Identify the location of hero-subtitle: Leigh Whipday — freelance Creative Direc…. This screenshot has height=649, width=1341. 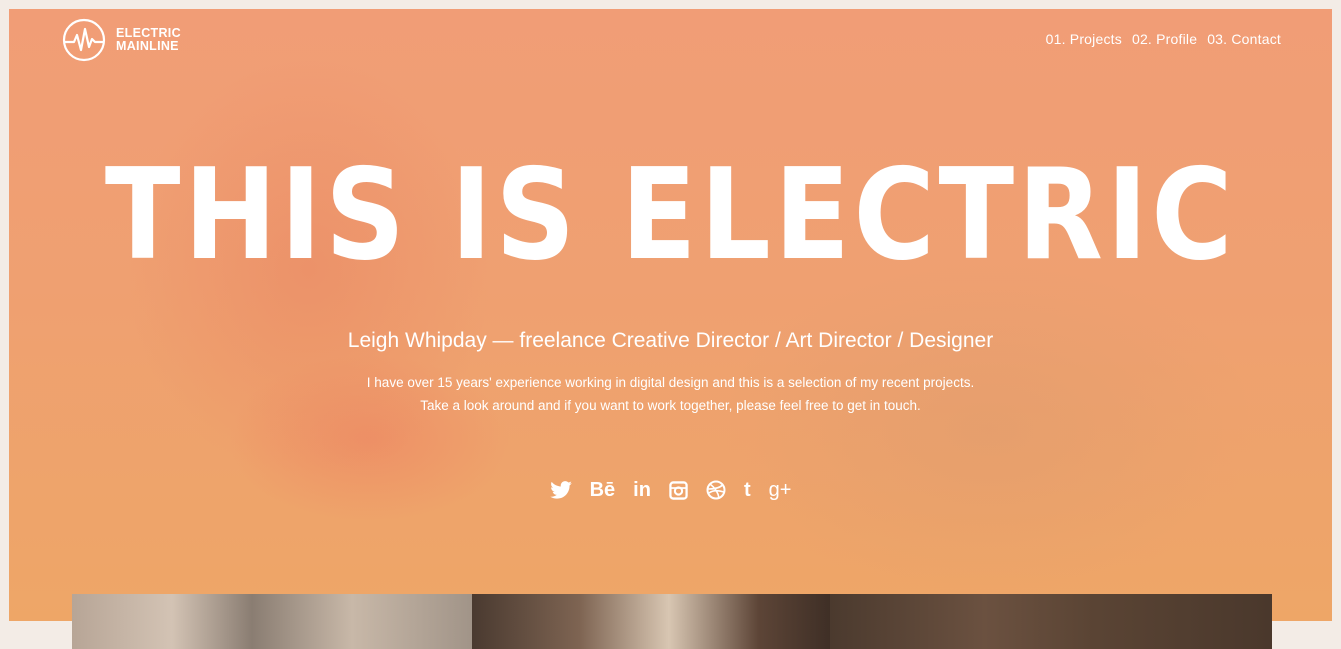
(670, 340).